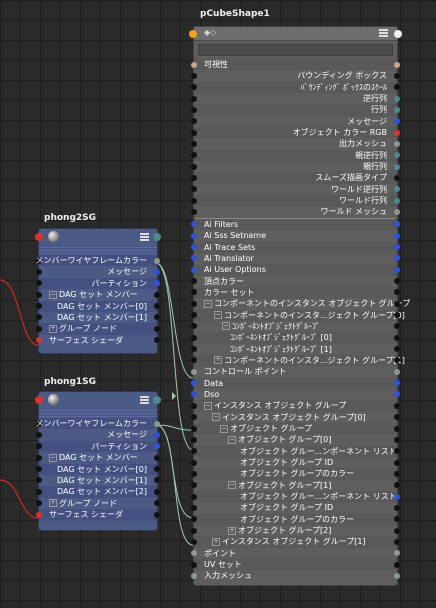  Describe the element at coordinates (295, 406) in the screenshot. I see `attribute-row: − インスタンス オブジェクト グループ` at that location.